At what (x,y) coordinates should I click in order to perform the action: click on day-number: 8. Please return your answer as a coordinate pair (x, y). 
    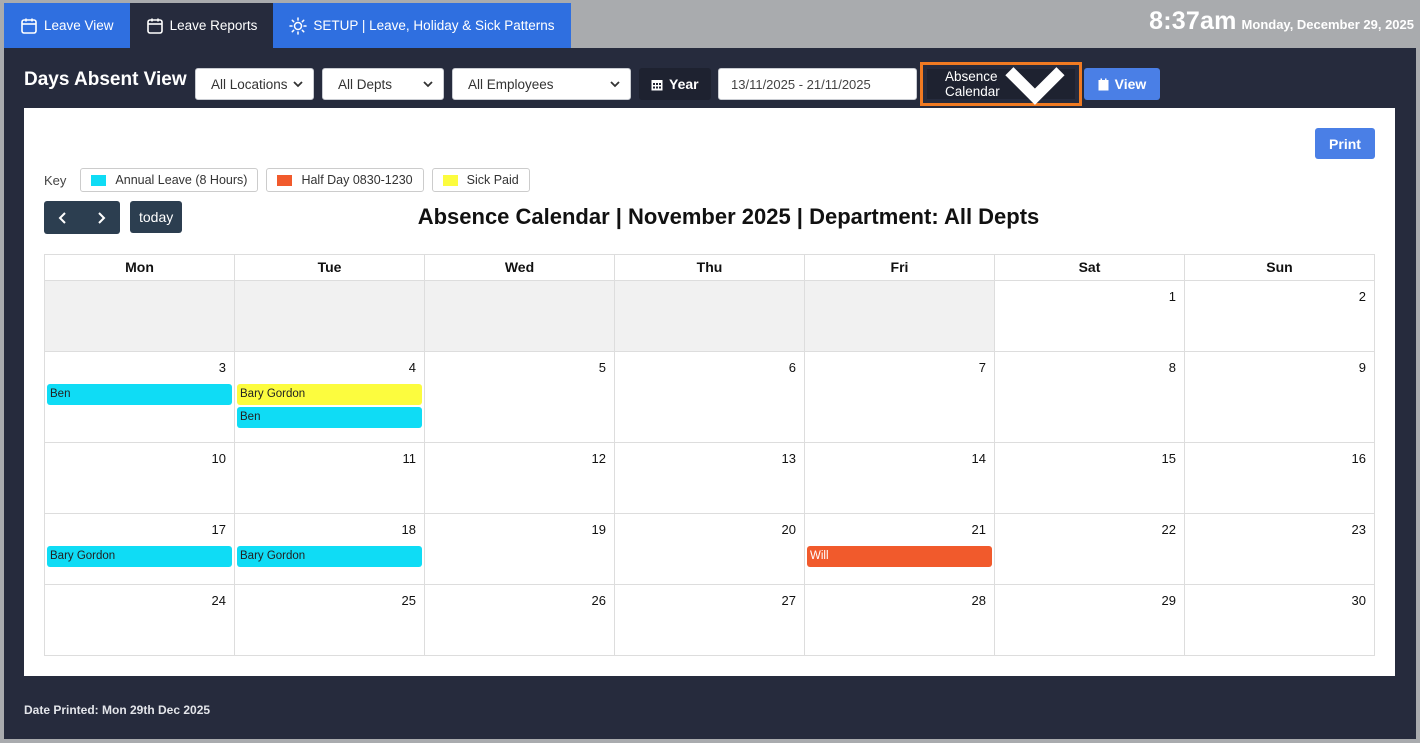
    Looking at the image, I should click on (1172, 367).